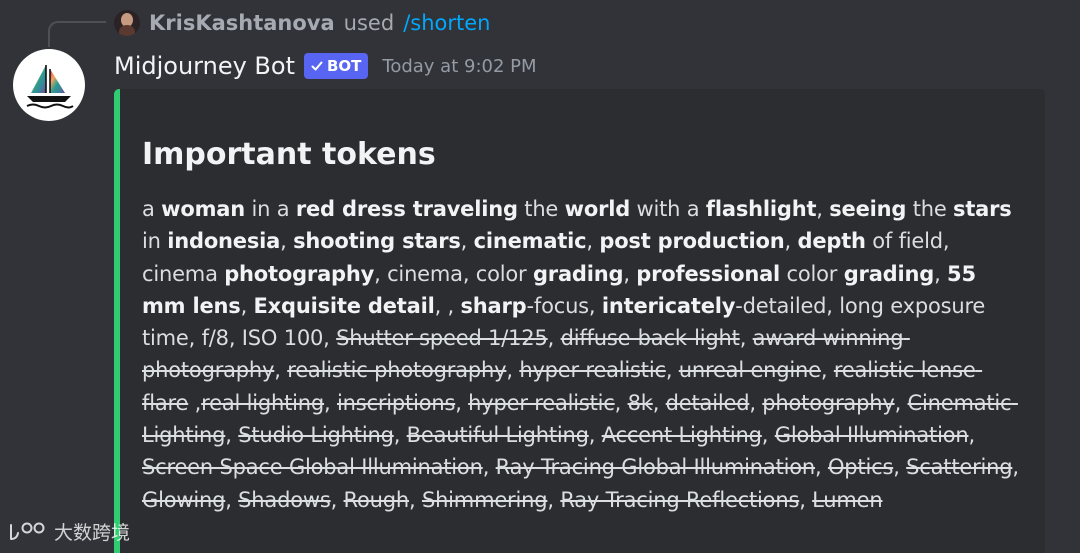 Image resolution: width=1080 pixels, height=553 pixels. What do you see at coordinates (406, 209) in the screenshot?
I see `important-token: red dress traveling` at bounding box center [406, 209].